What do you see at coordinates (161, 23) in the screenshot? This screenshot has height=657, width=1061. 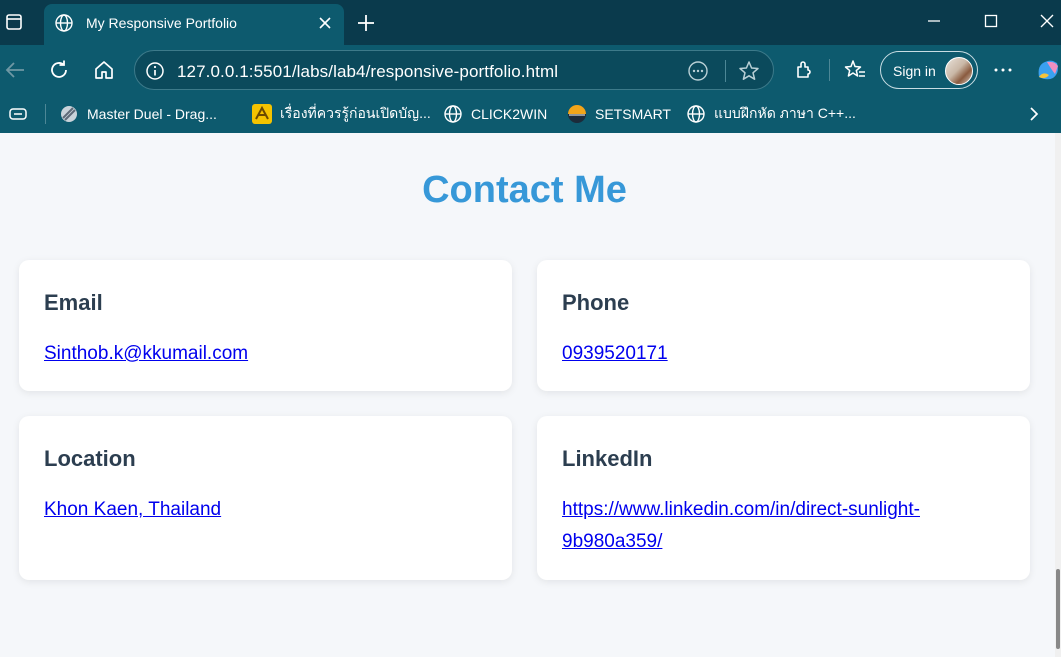 I see `tab-title: My Responsive Portfolio` at bounding box center [161, 23].